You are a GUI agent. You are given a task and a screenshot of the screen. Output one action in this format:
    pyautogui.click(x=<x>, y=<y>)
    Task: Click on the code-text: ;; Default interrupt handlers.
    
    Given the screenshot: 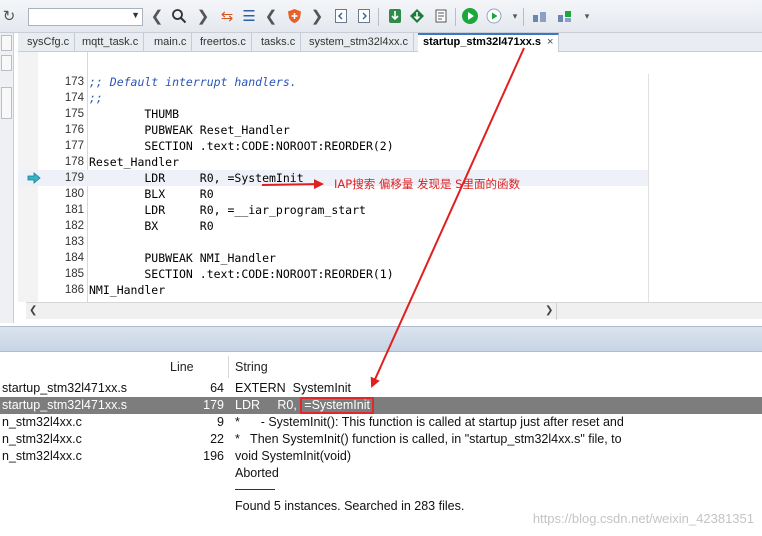 What is the action you would take?
    pyautogui.click(x=193, y=82)
    